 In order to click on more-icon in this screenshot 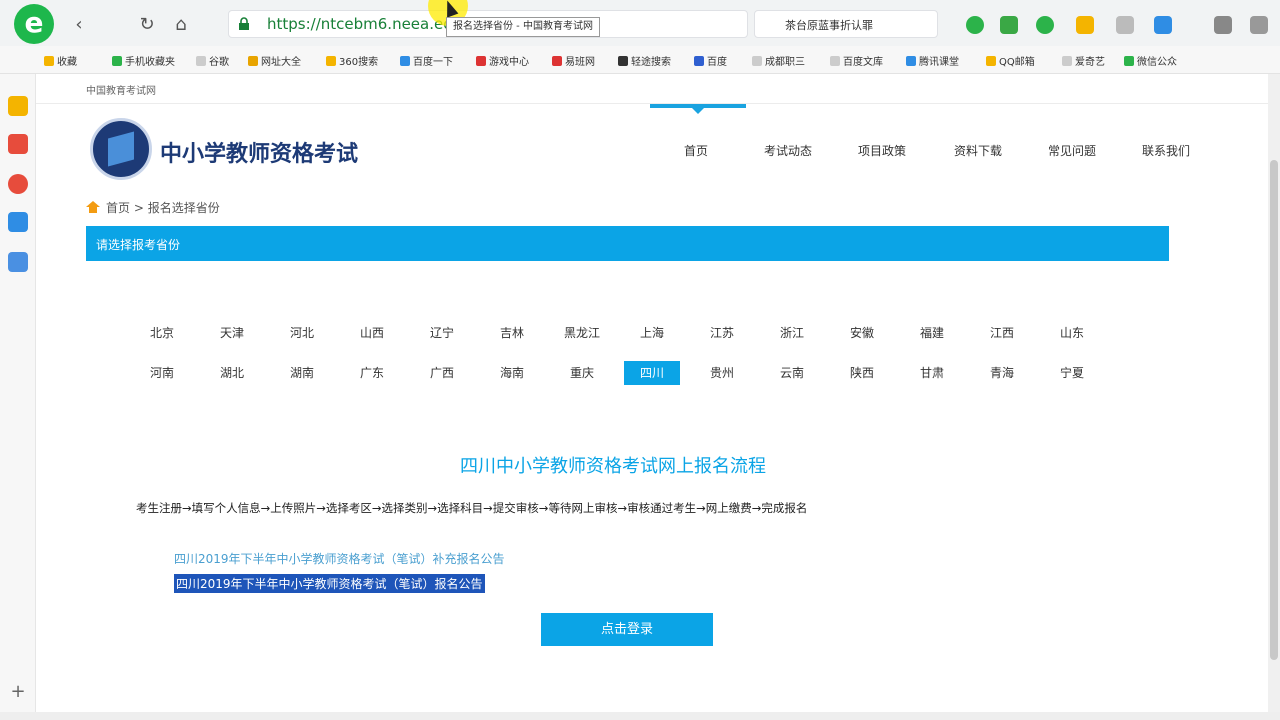, I will do `click(1259, 25)`.